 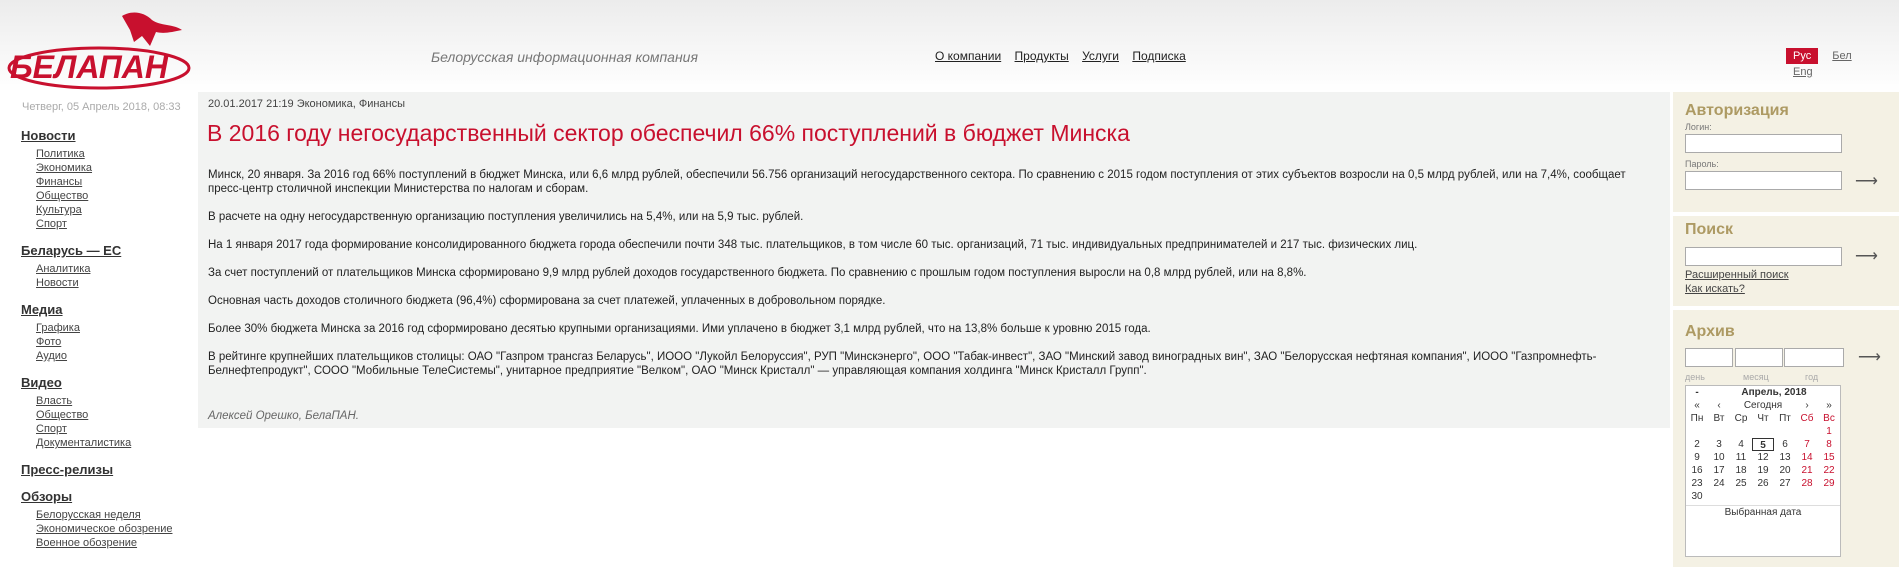 I want to click on cal-day: 17, so click(x=1719, y=470).